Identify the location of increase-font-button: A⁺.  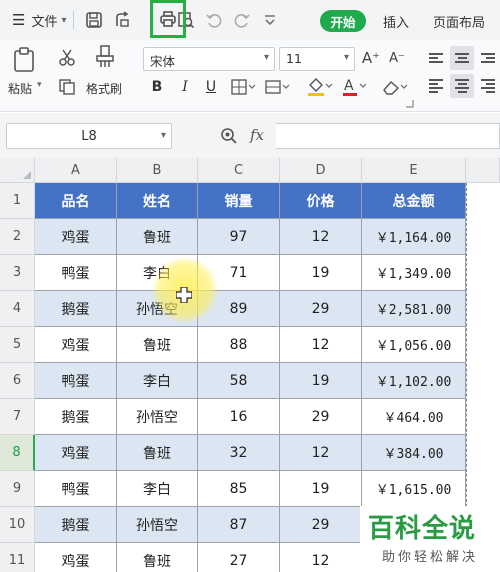
(371, 58).